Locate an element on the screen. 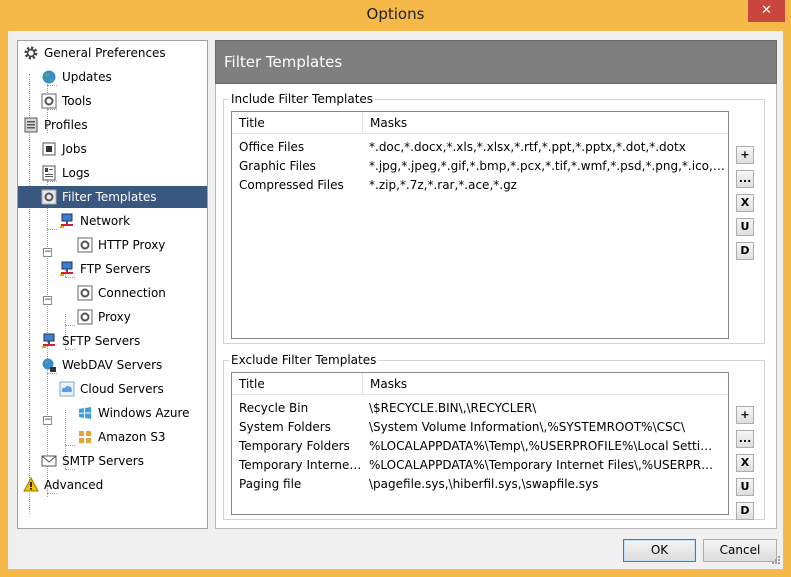 This screenshot has height=577, width=791. tree-item-label: Amazon S3 is located at coordinates (132, 437).